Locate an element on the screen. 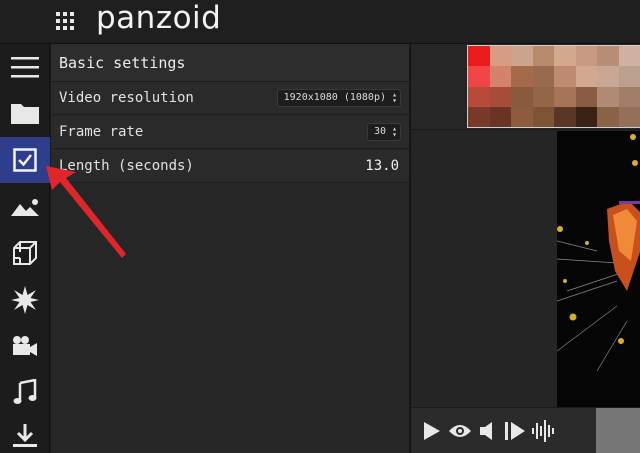 The height and width of the screenshot is (453, 640). resolution-value: 1920x1080 (1080p) is located at coordinates (334, 97).